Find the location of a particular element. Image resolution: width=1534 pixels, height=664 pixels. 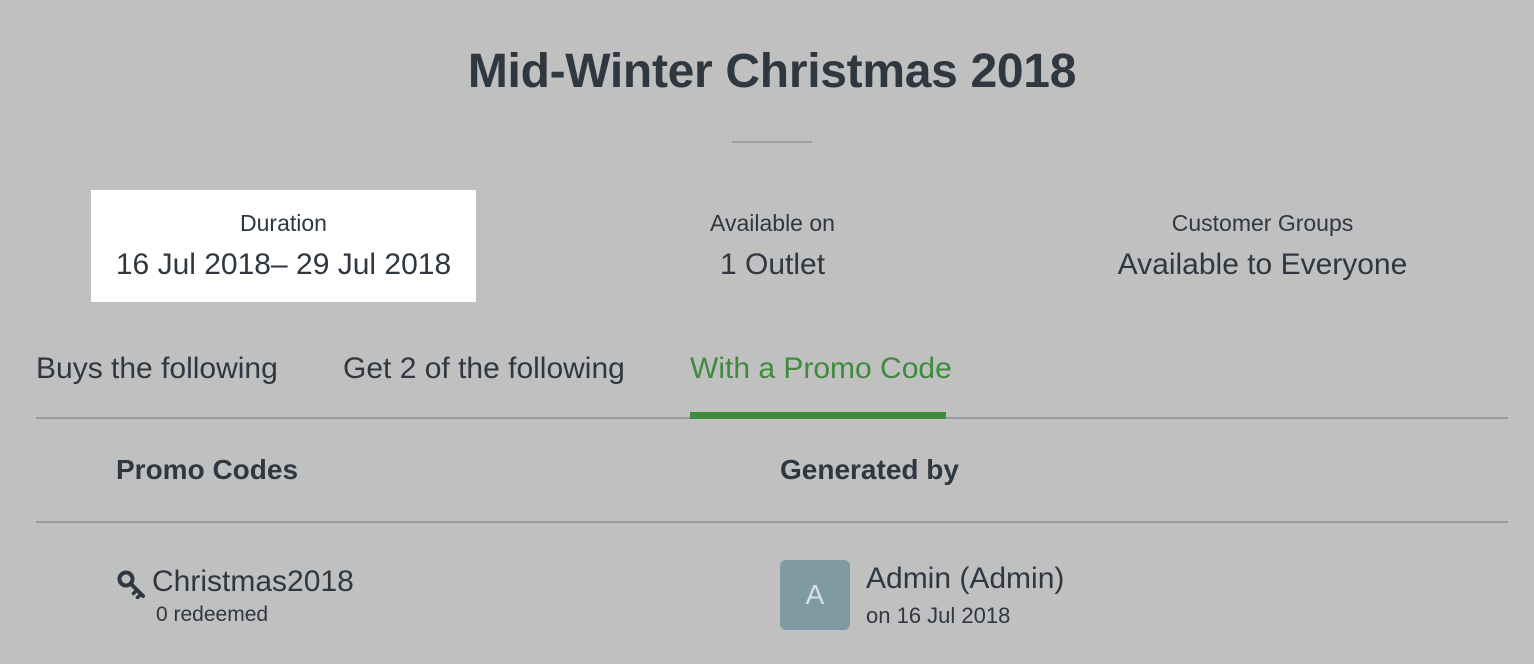

active-tab-indicator is located at coordinates (818, 415).